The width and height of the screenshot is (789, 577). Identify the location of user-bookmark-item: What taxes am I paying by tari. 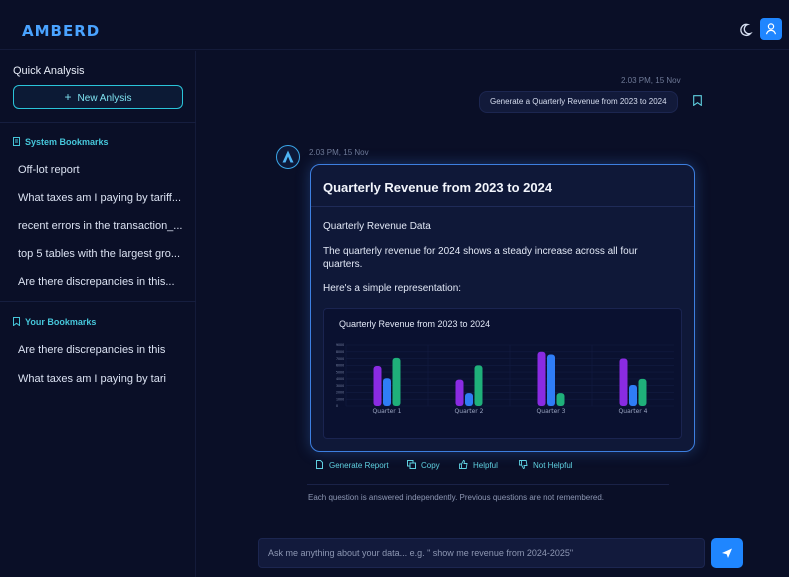
(94, 379).